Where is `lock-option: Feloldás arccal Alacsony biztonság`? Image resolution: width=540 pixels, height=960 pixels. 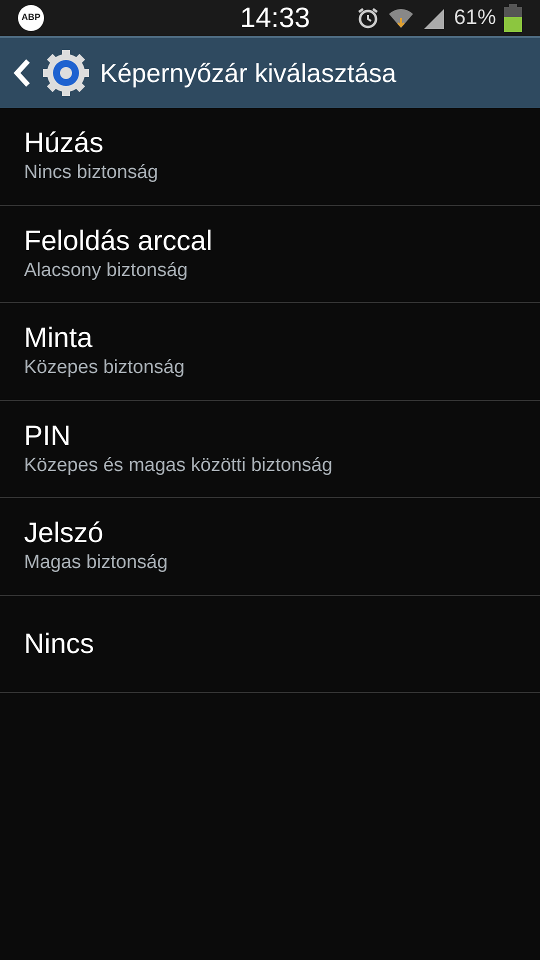 lock-option: Feloldás arccal Alacsony biztonság is located at coordinates (270, 254).